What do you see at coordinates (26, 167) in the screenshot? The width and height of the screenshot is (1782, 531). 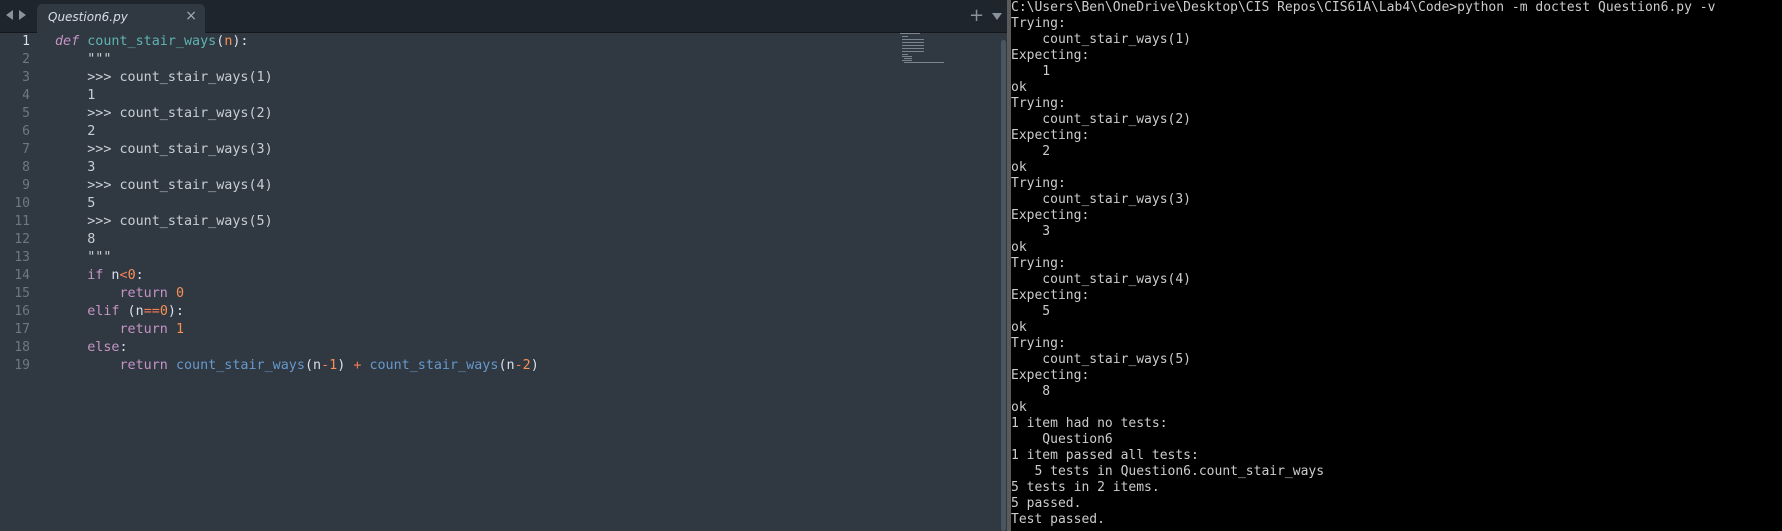 I see `line-number: 8` at bounding box center [26, 167].